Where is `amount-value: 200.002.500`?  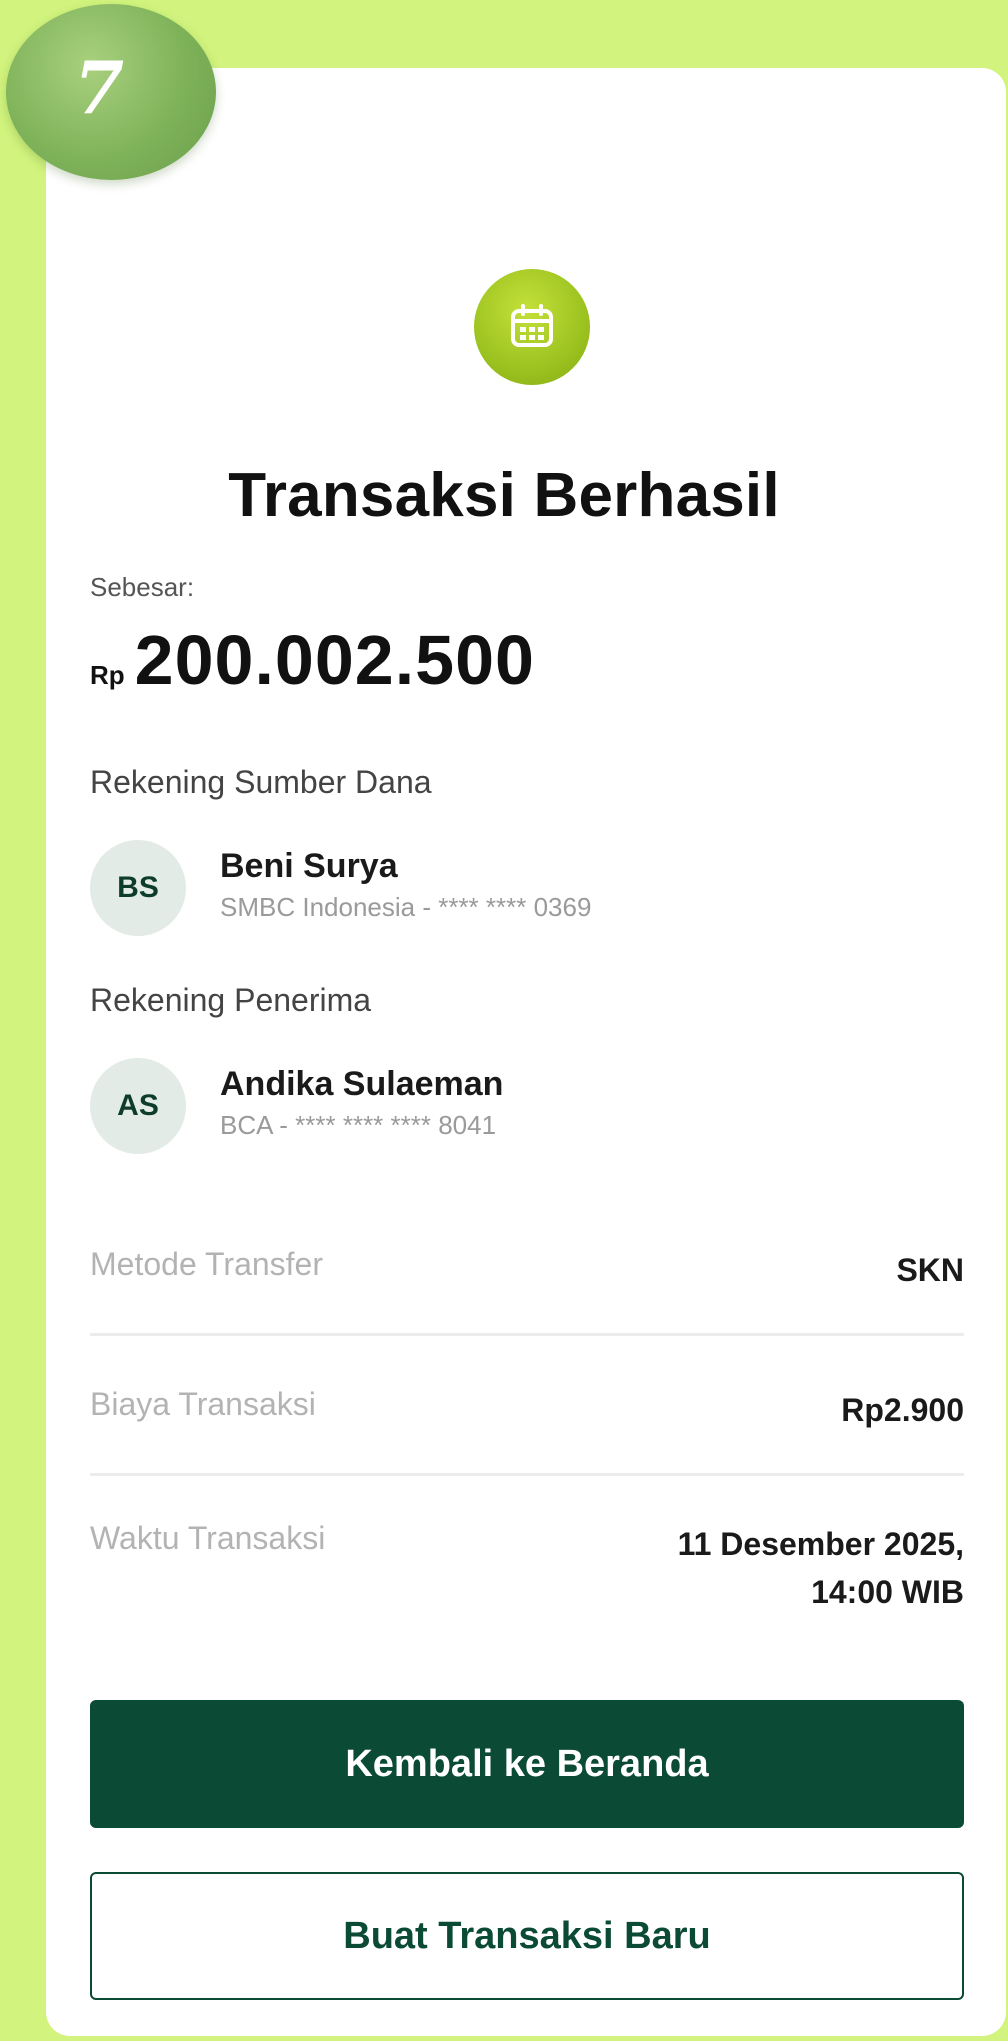
amount-value: 200.002.500 is located at coordinates (334, 660).